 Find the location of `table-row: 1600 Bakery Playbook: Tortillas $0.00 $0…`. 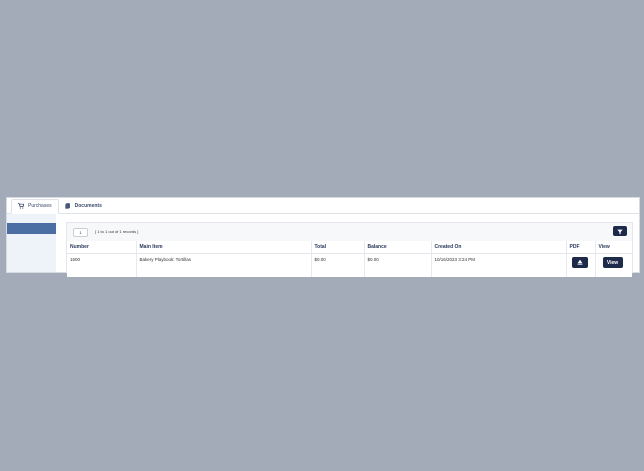

table-row: 1600 Bakery Playbook: Tortillas $0.00 $0… is located at coordinates (349, 265).